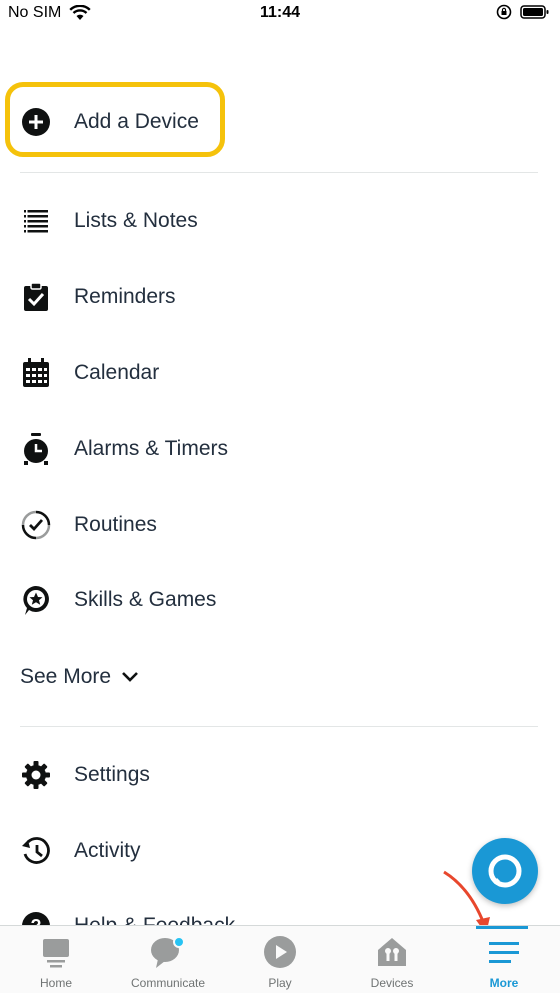 The image size is (560, 993). I want to click on menu-item-label: Calendar, so click(117, 372).